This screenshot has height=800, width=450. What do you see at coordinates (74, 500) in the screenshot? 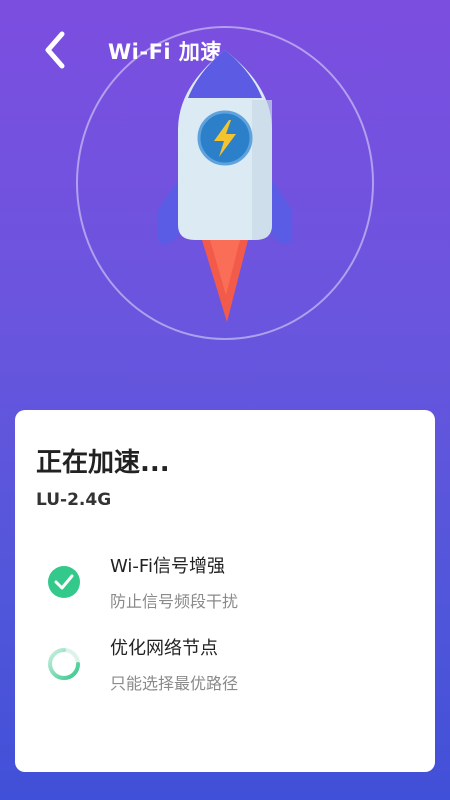
I see `network-name: LU-2.4G` at bounding box center [74, 500].